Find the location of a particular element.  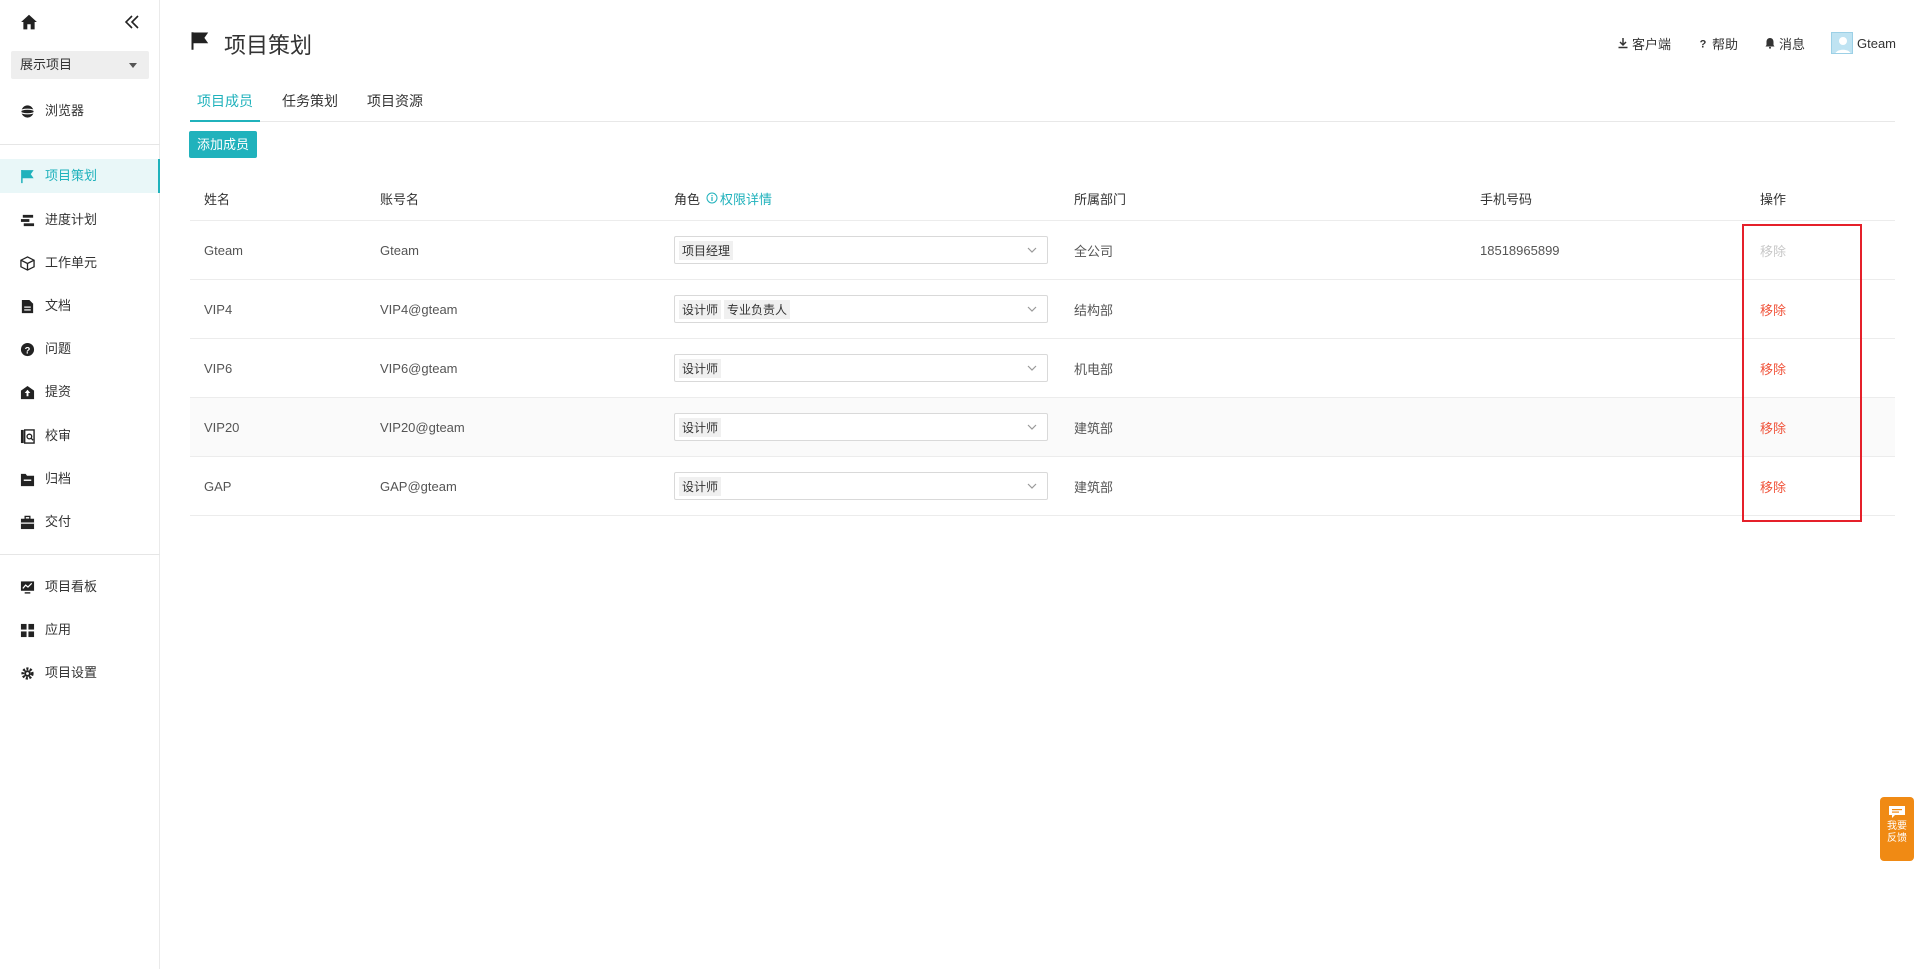

header-role: 角色 权限详情 is located at coordinates (723, 198).